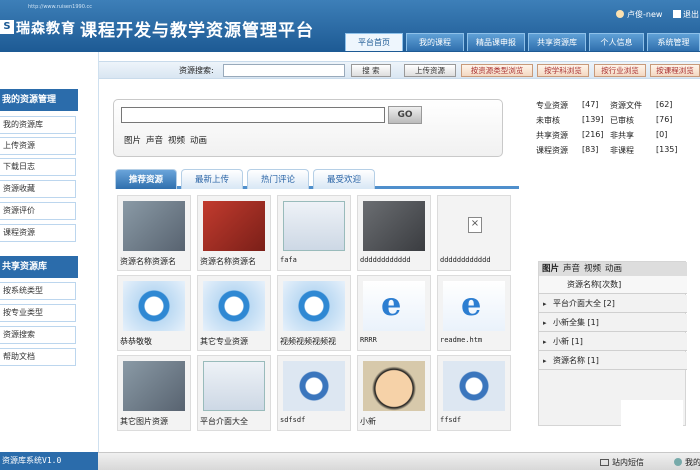 This screenshot has height=470, width=700. I want to click on mine-link: 我的, so click(687, 462).